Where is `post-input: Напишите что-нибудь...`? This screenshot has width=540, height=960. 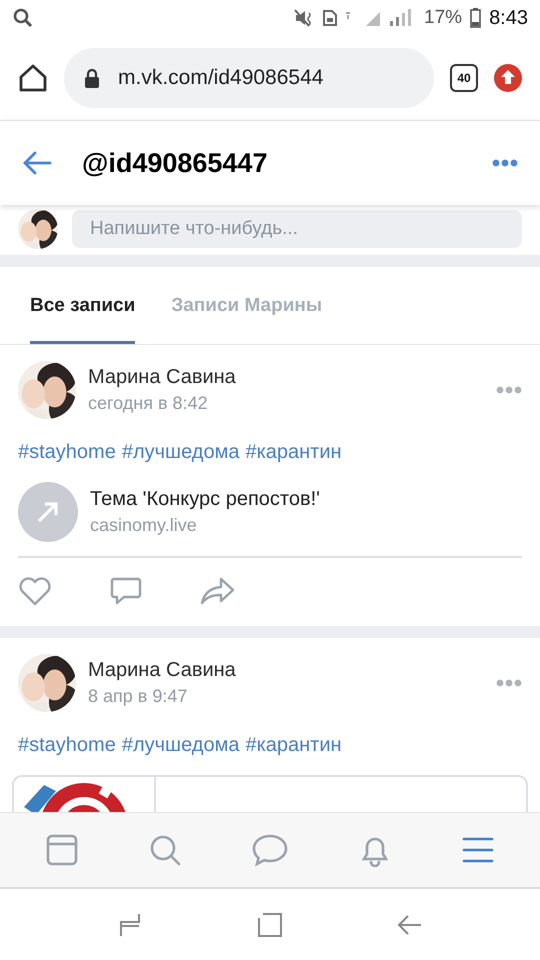 post-input: Напишите что-нибудь... is located at coordinates (297, 229).